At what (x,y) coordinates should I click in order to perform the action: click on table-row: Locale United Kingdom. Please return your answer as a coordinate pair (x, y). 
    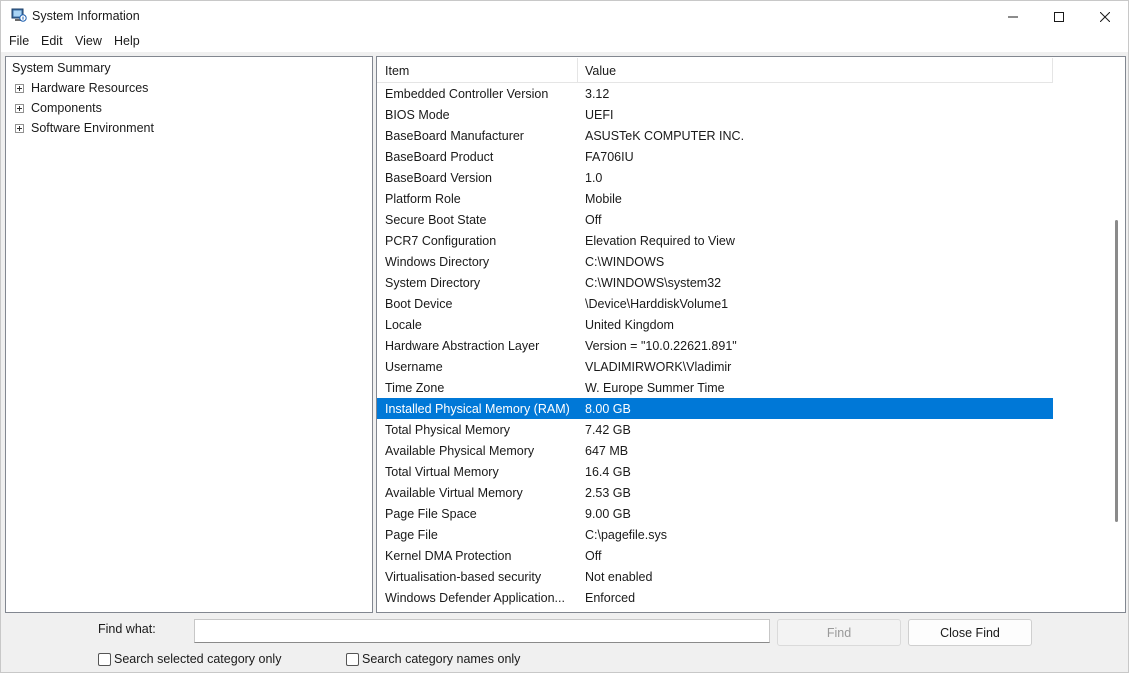
    Looking at the image, I should click on (715, 324).